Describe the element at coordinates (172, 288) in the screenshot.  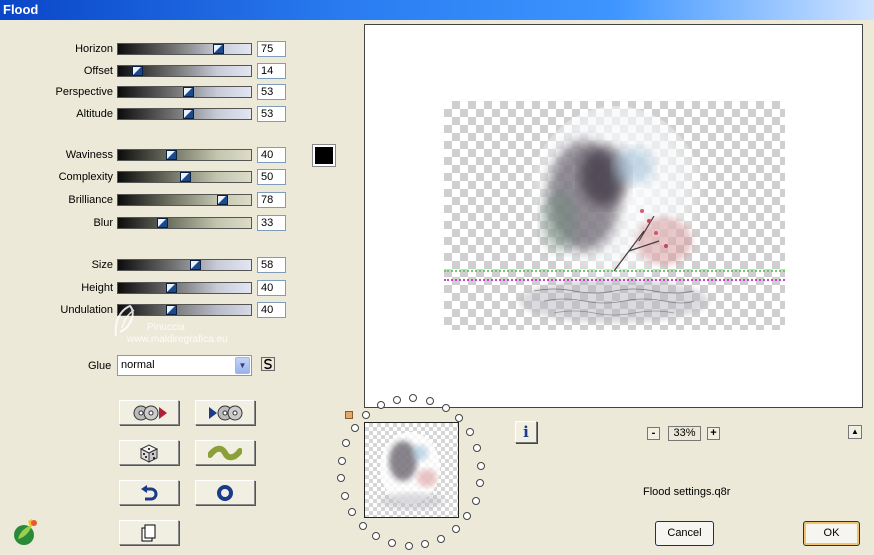
I see `height-slider-thumb` at that location.